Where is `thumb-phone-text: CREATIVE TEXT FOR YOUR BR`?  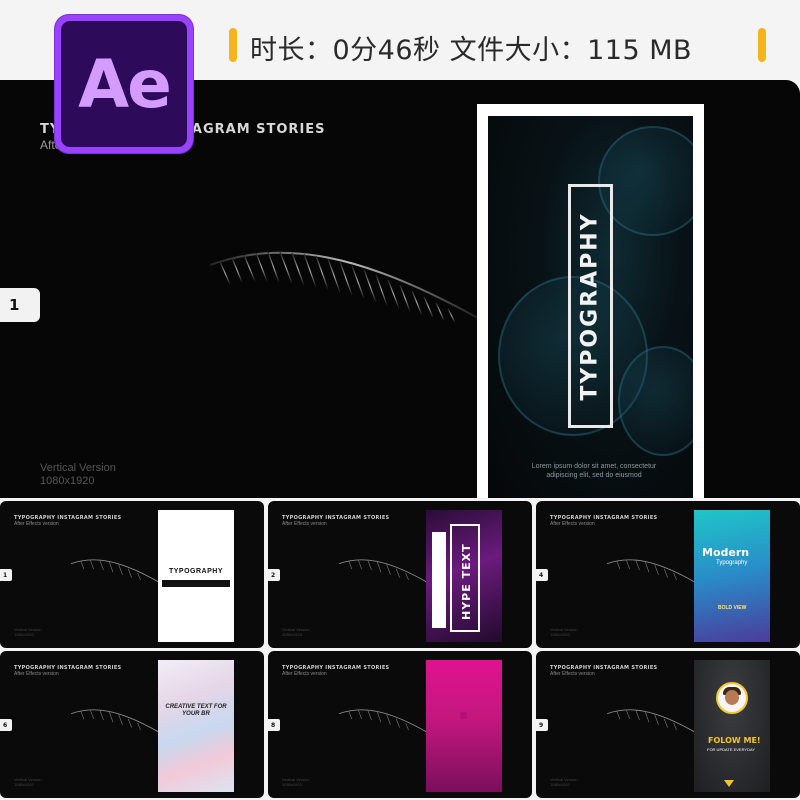 thumb-phone-text: CREATIVE TEXT FOR YOUR BR is located at coordinates (196, 710).